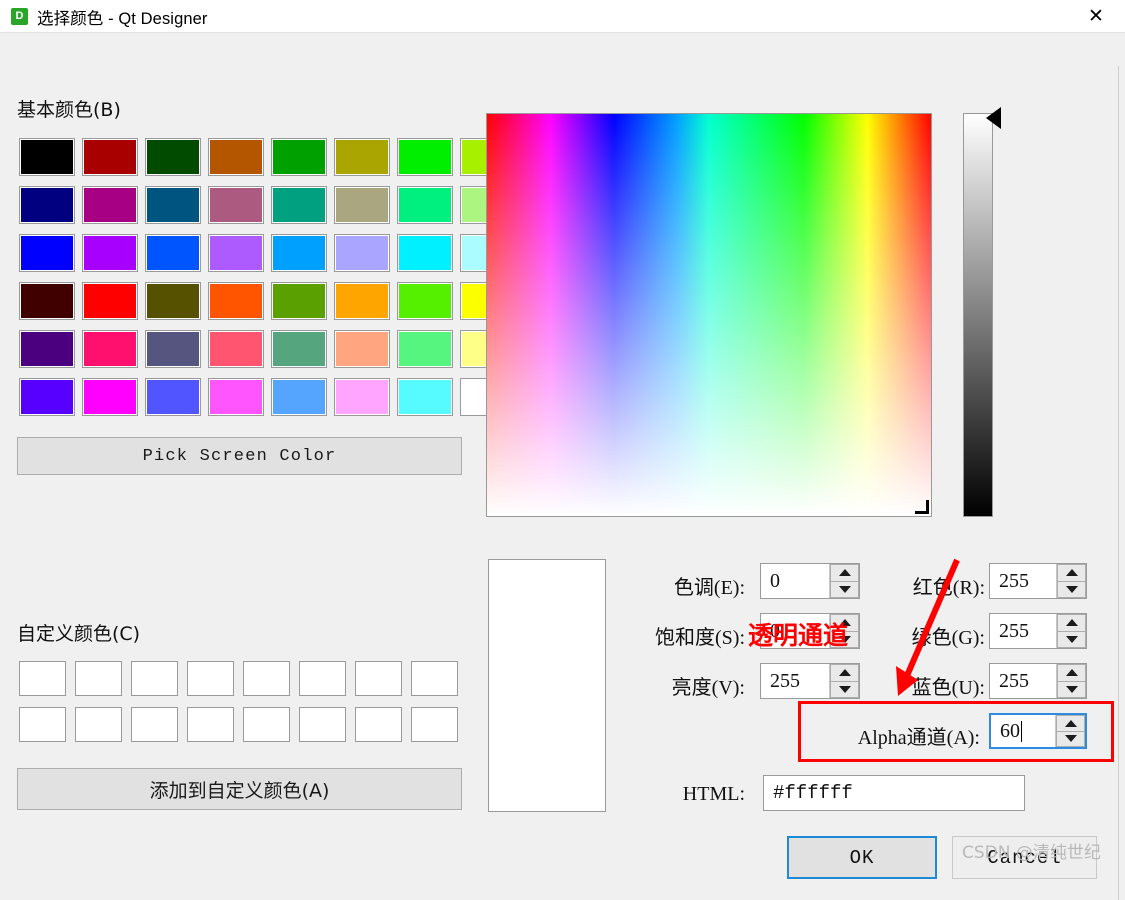 This screenshot has width=1125, height=900. I want to click on green-spin-down-icon, so click(1071, 639).